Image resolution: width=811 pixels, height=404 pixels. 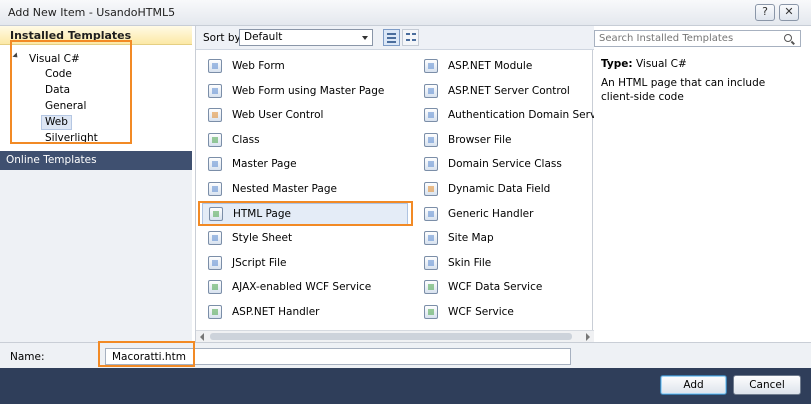 What do you see at coordinates (215, 91) in the screenshot?
I see `web-form-master-icon` at bounding box center [215, 91].